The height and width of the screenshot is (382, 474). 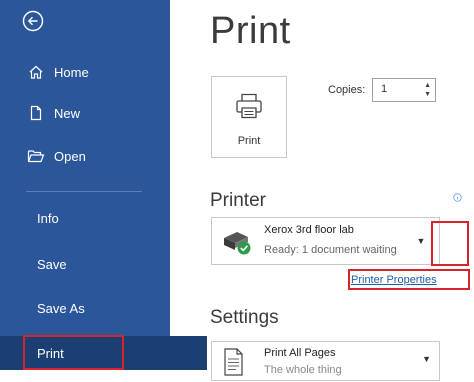 What do you see at coordinates (61, 308) in the screenshot?
I see `sidebar-item-label: Save As` at bounding box center [61, 308].